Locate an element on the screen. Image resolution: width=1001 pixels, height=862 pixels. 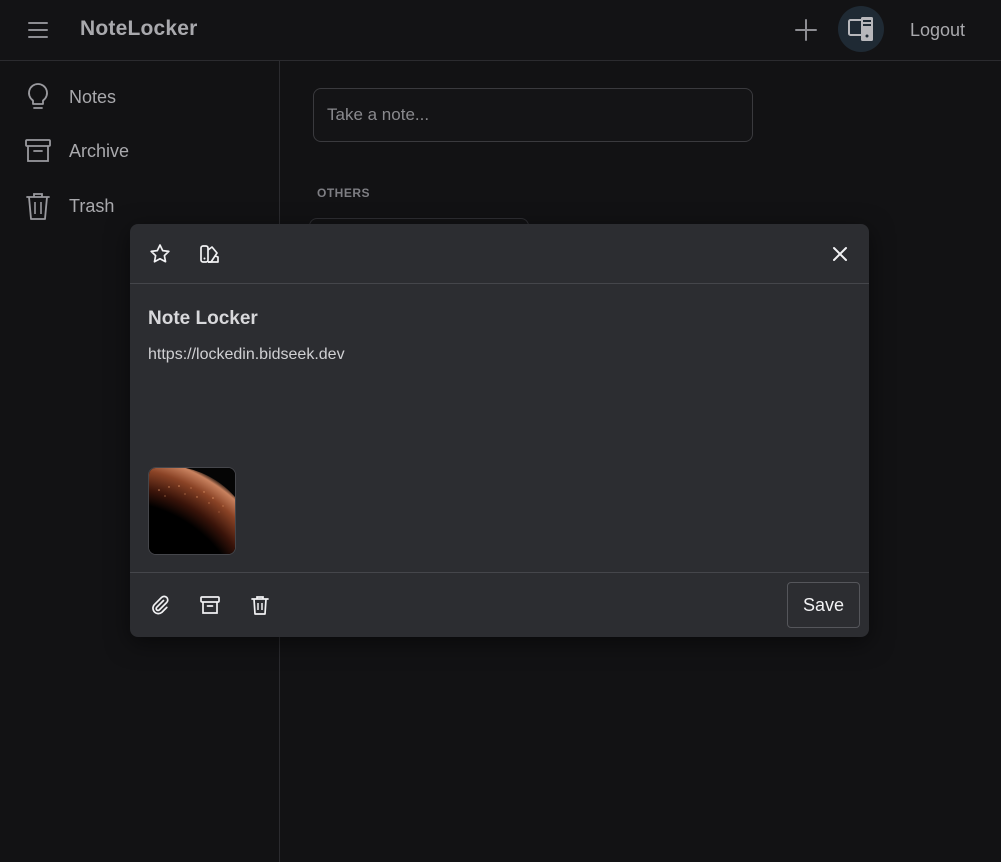
attachment-icon is located at coordinates (160, 605).